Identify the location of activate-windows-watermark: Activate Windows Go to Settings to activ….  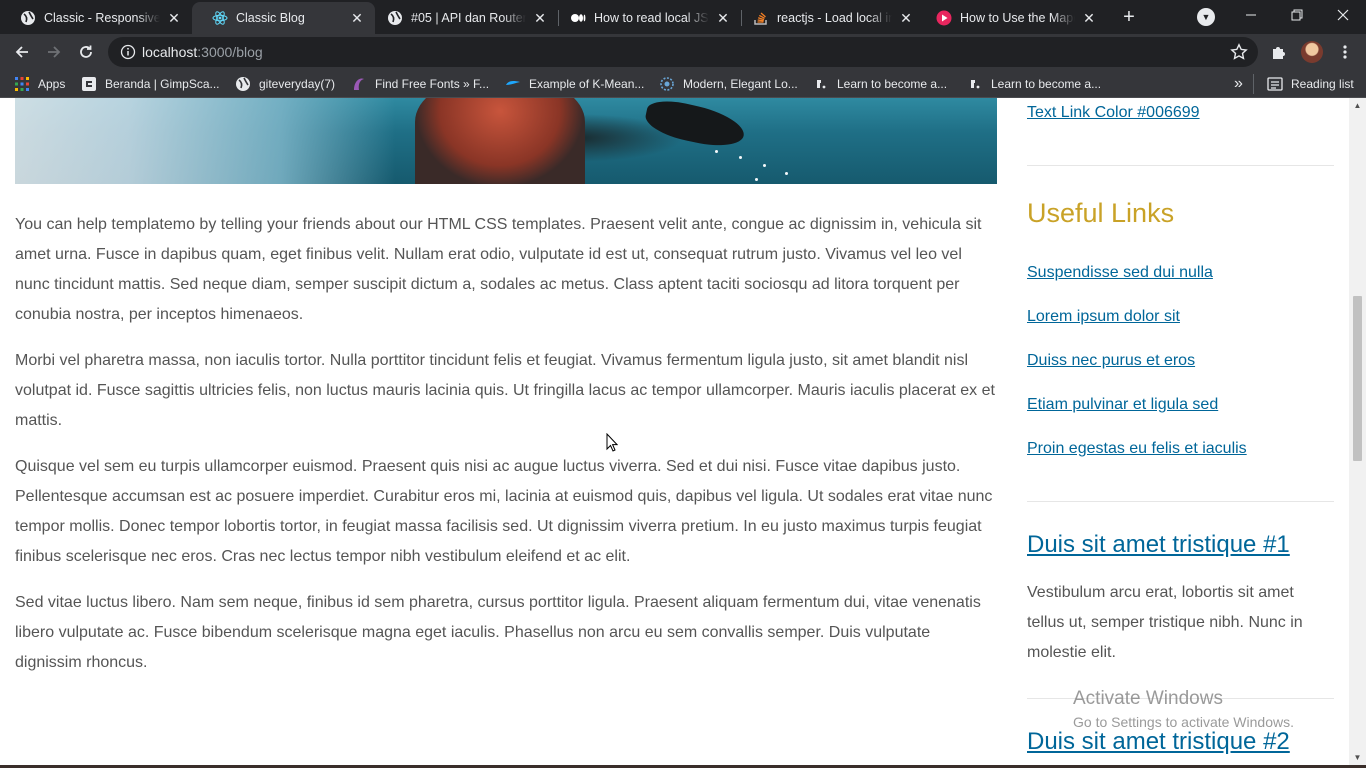
(1183, 709).